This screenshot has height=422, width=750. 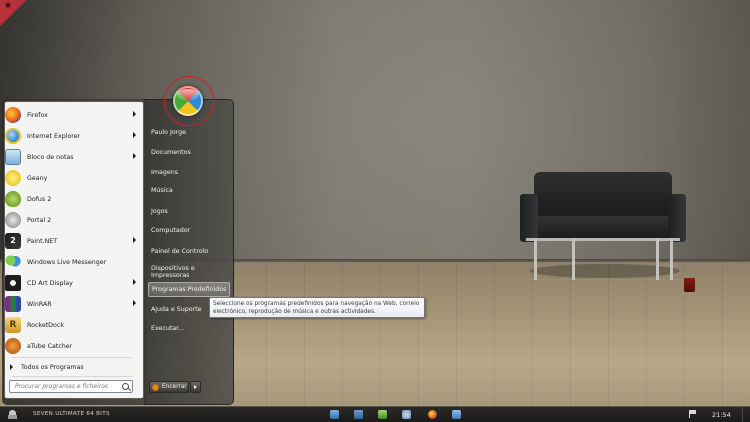 I want to click on all-programs-label: Todos os Programas, so click(x=52, y=367).